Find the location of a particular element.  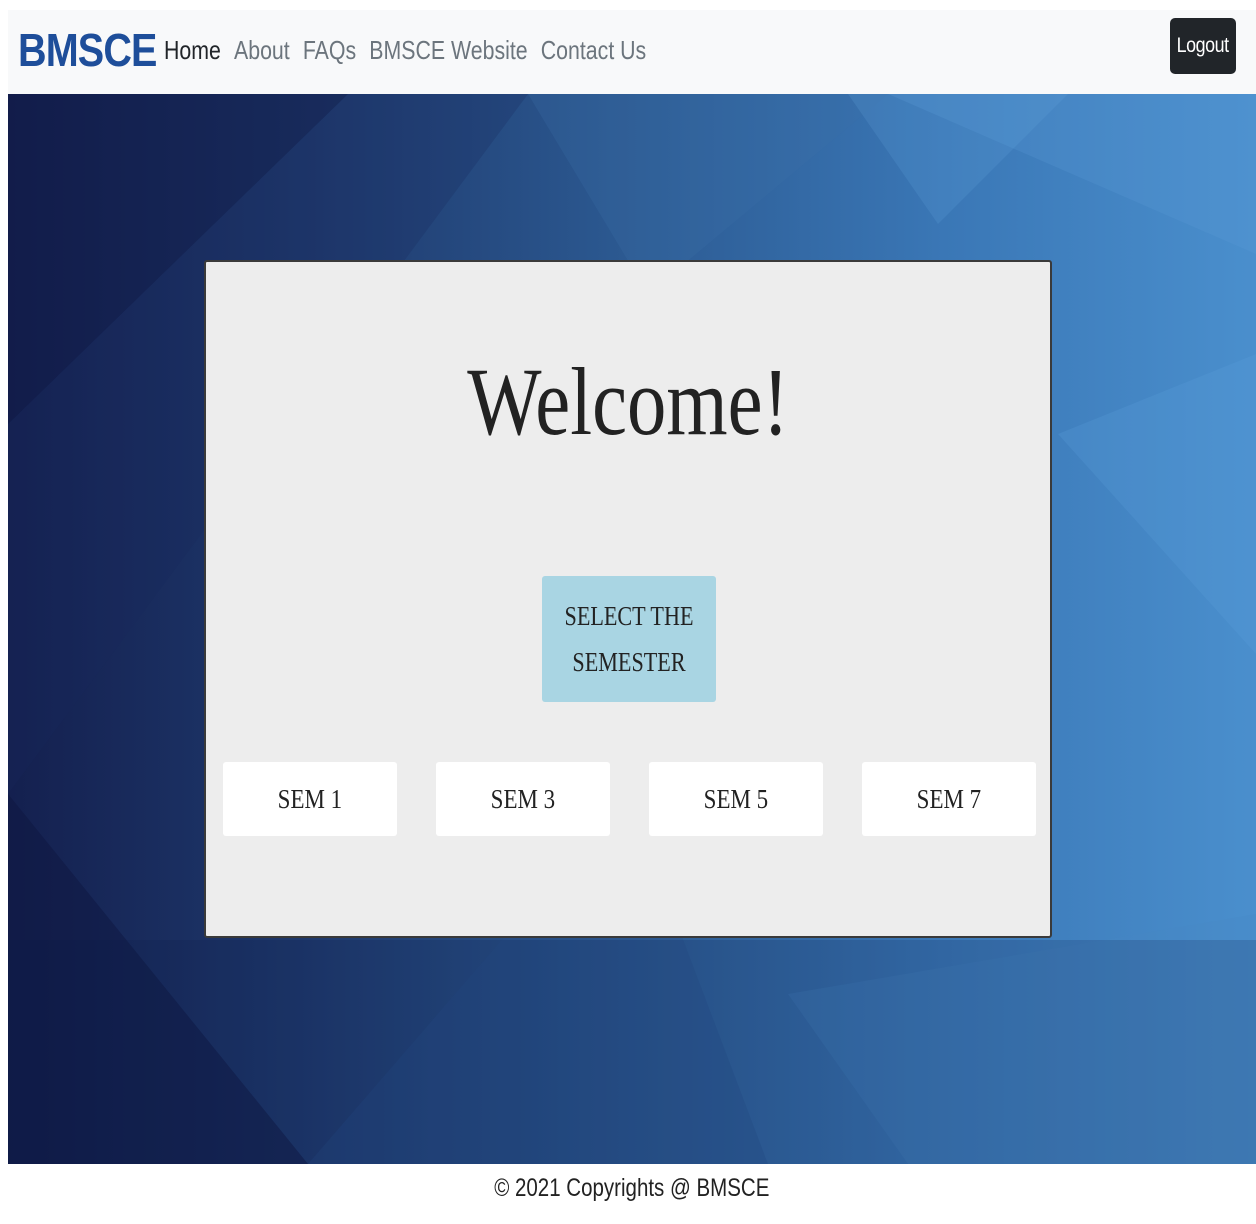

welcome-heading: Welcome! is located at coordinates (628, 402).